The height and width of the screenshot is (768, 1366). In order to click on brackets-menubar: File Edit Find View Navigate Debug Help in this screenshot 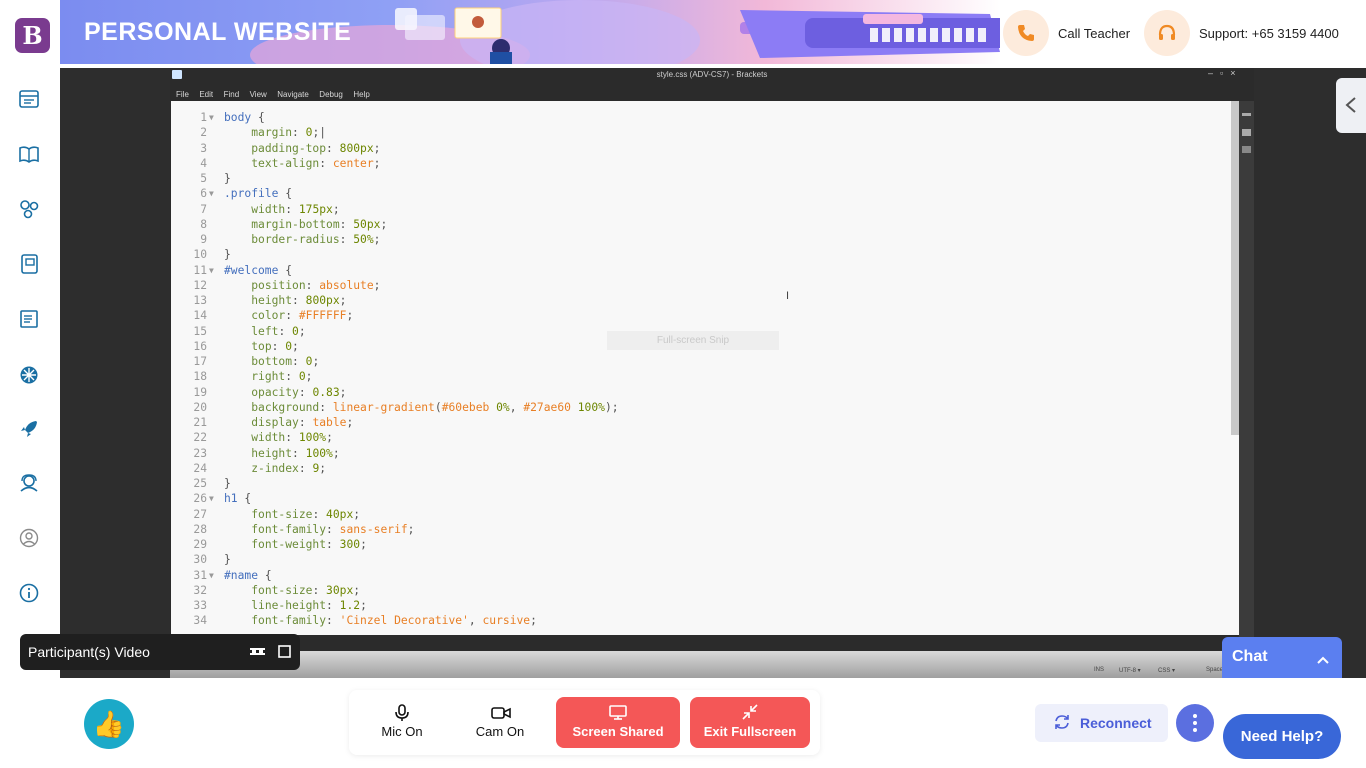, I will do `click(270, 91)`.